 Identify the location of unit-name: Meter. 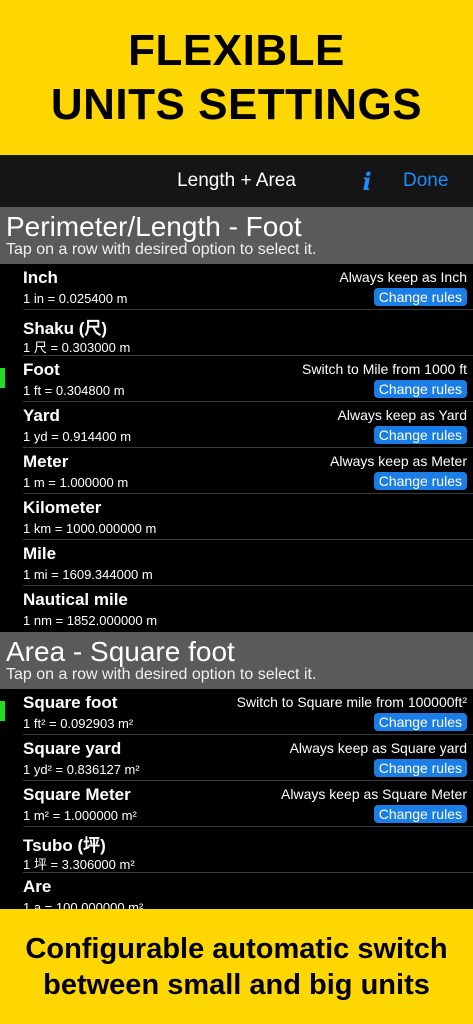
(46, 461).